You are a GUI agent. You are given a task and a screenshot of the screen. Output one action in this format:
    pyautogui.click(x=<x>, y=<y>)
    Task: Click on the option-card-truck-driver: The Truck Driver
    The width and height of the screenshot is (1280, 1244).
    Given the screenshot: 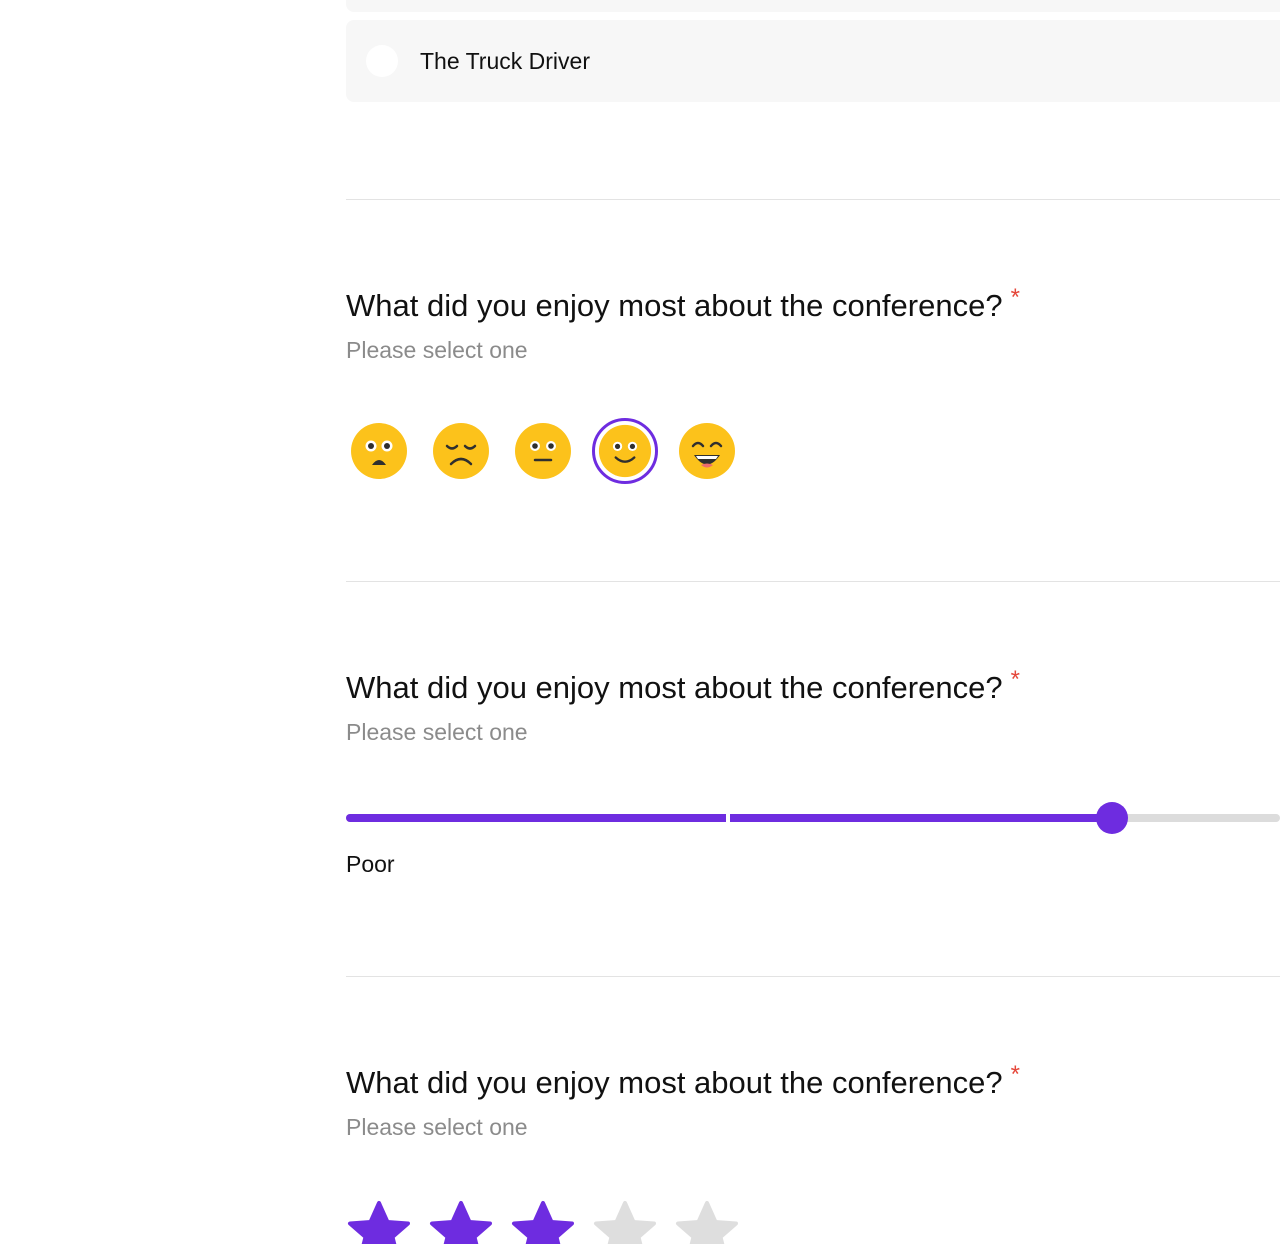 What is the action you would take?
    pyautogui.click(x=813, y=61)
    